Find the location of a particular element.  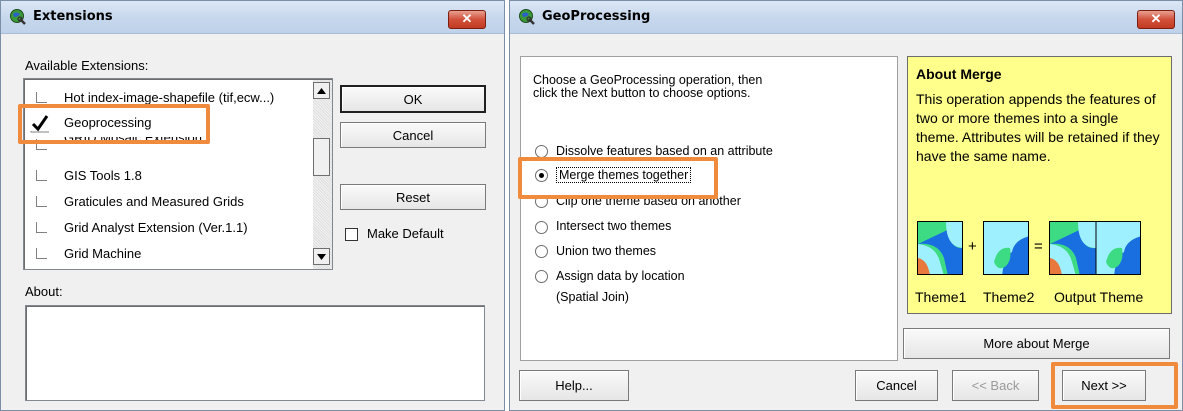

list-item: GIS Tools 1.8 is located at coordinates (169, 175).